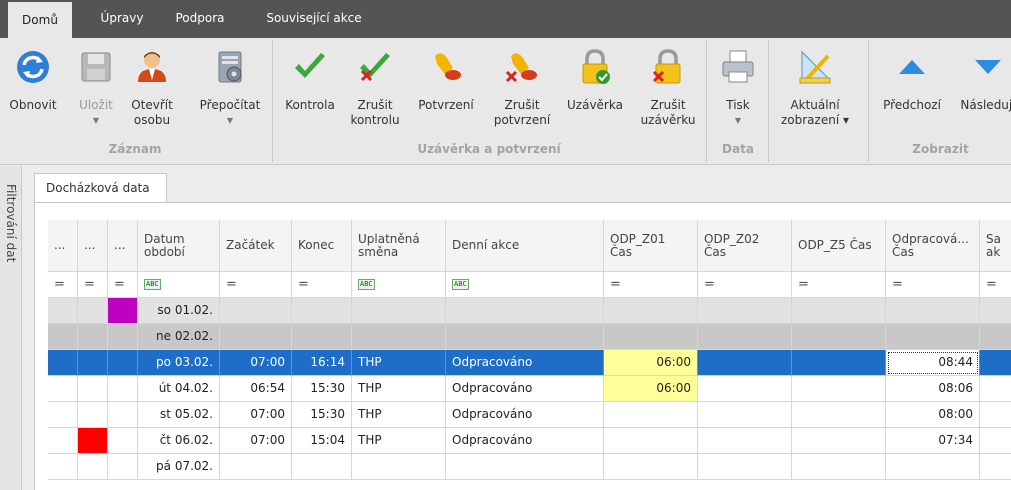 The height and width of the screenshot is (490, 1011). I want to click on table-row: ne 02.02., so click(529, 337).